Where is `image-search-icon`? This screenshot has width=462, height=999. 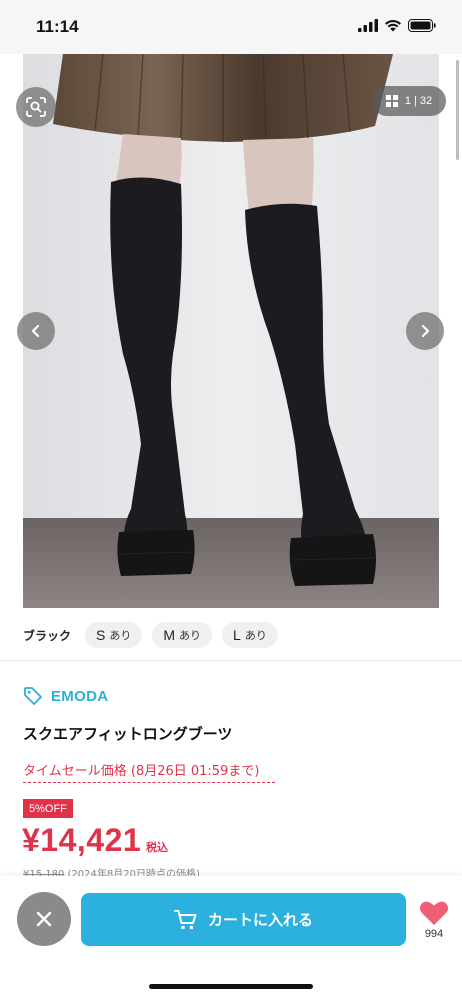
image-search-icon is located at coordinates (36, 107).